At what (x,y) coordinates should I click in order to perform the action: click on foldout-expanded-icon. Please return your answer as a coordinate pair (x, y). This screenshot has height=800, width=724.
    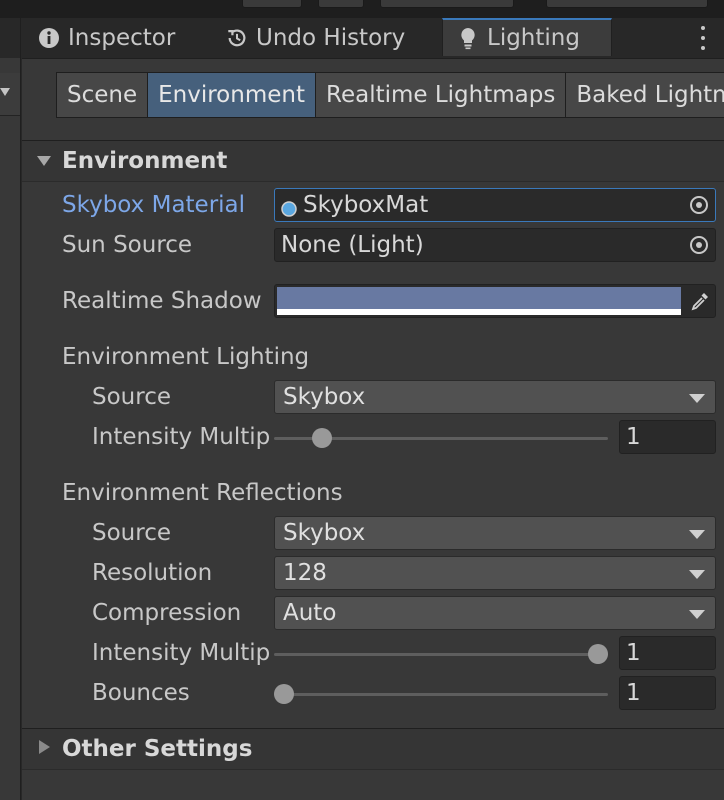
    Looking at the image, I should click on (44, 161).